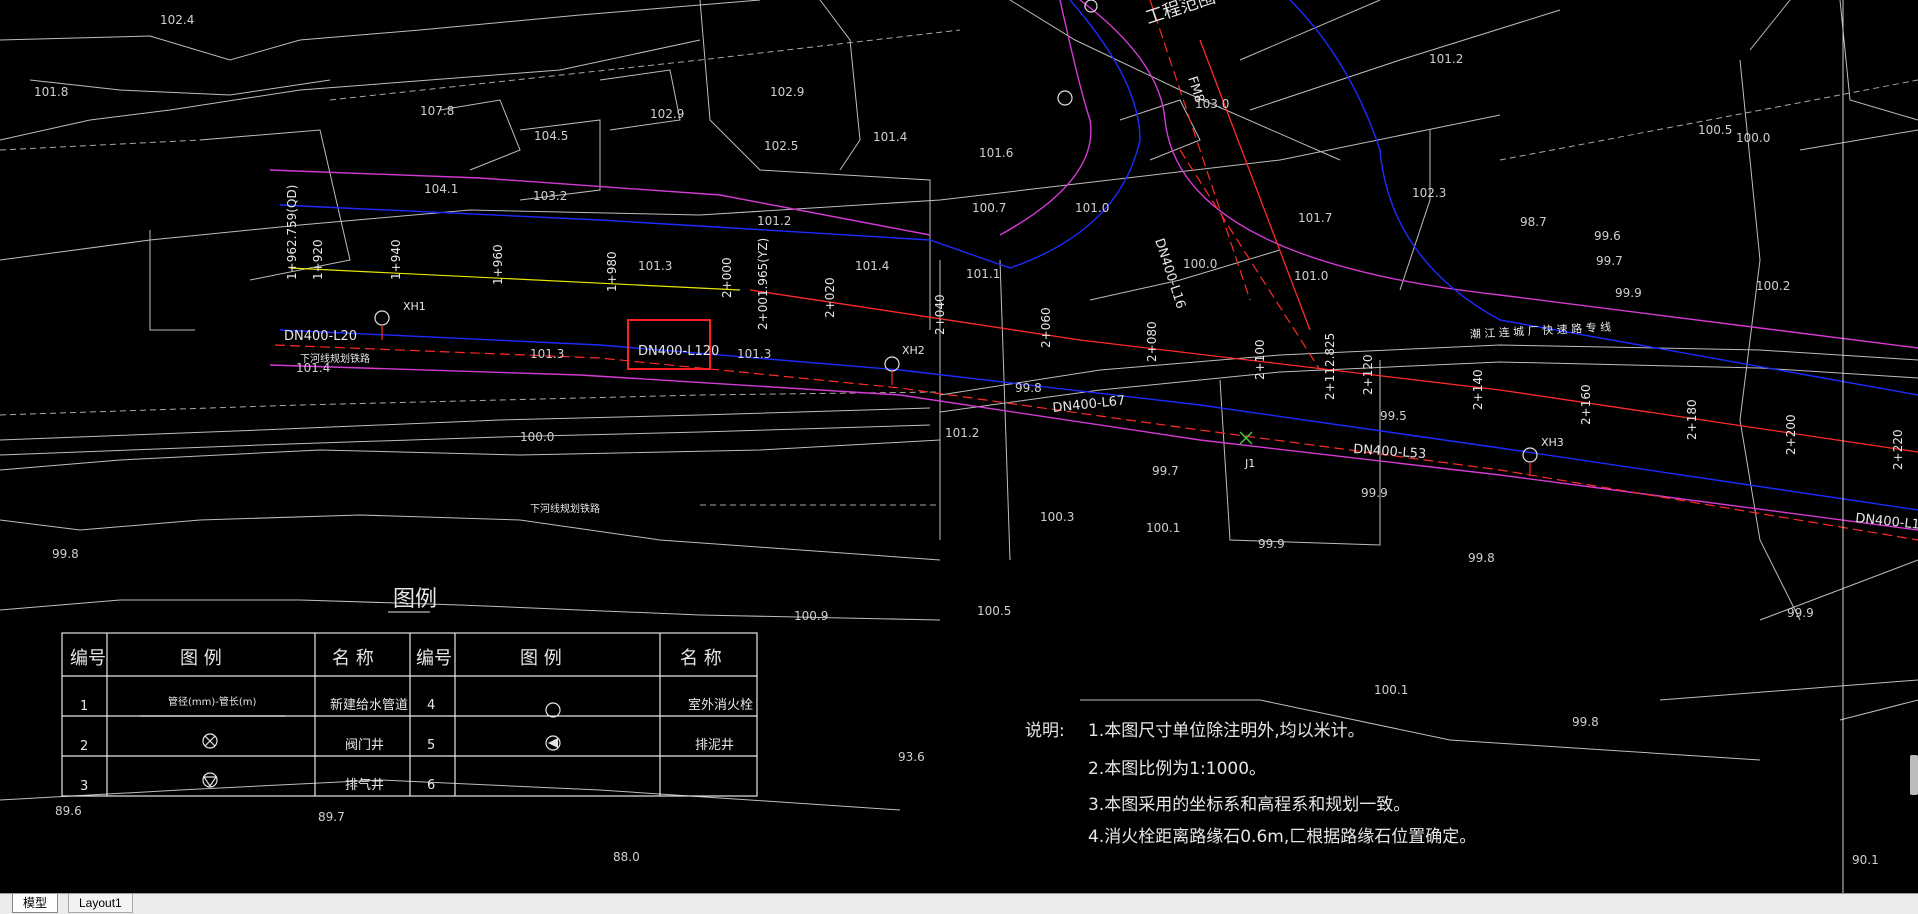 The height and width of the screenshot is (914, 1918). I want to click on air-valve-icon, so click(210, 780).